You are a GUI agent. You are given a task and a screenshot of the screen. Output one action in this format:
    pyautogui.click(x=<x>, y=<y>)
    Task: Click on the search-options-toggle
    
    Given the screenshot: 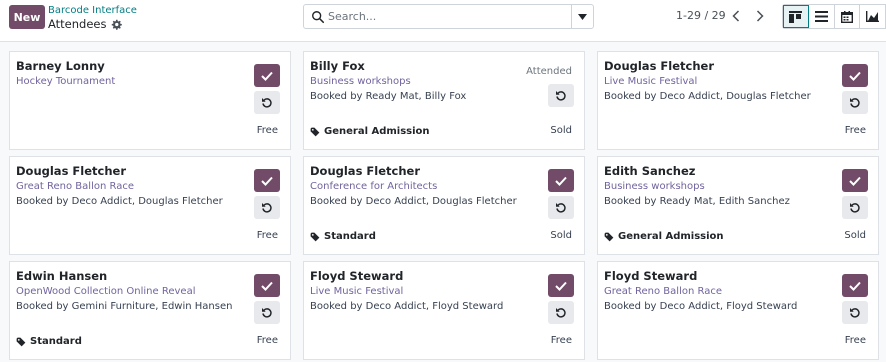 What is the action you would take?
    pyautogui.click(x=582, y=16)
    